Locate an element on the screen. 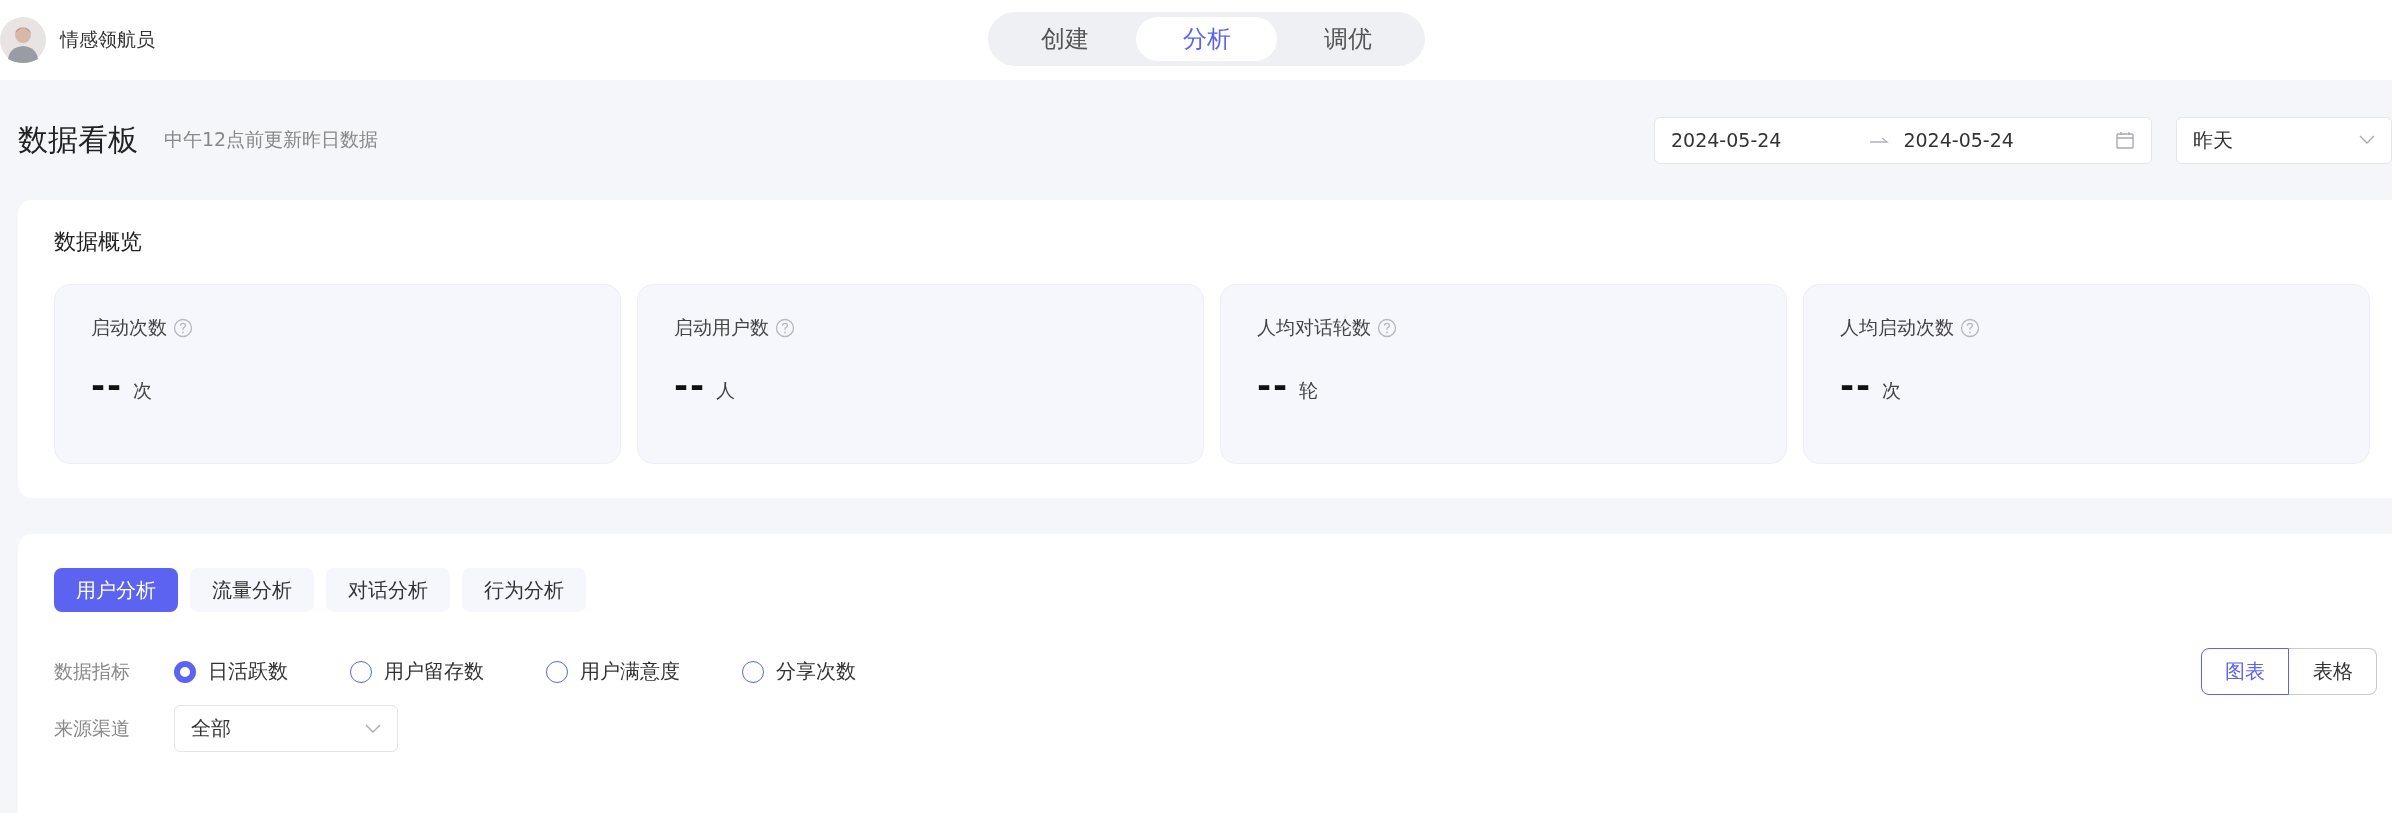 Image resolution: width=2392 pixels, height=813 pixels. metric-label: 人均对话轮数 is located at coordinates (1314, 327).